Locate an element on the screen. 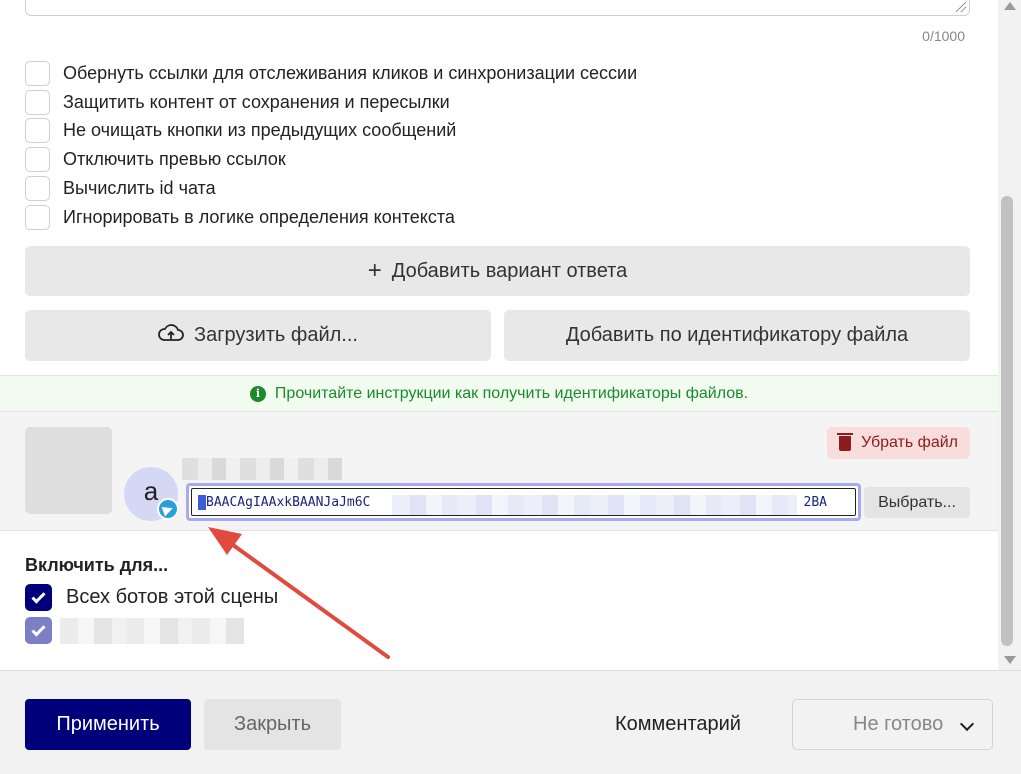 Image resolution: width=1021 pixels, height=774 pixels. file-thumbnail is located at coordinates (68, 470).